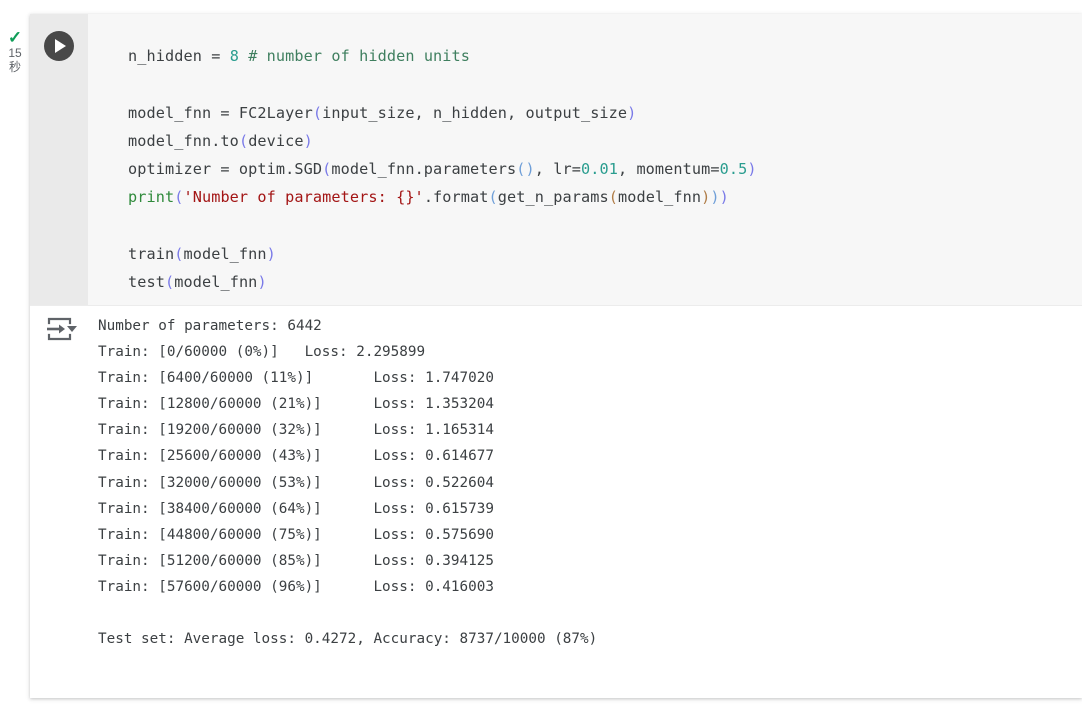 The width and height of the screenshot is (1082, 720). I want to click on code-token: model_fnn = FC2Layer, so click(220, 112).